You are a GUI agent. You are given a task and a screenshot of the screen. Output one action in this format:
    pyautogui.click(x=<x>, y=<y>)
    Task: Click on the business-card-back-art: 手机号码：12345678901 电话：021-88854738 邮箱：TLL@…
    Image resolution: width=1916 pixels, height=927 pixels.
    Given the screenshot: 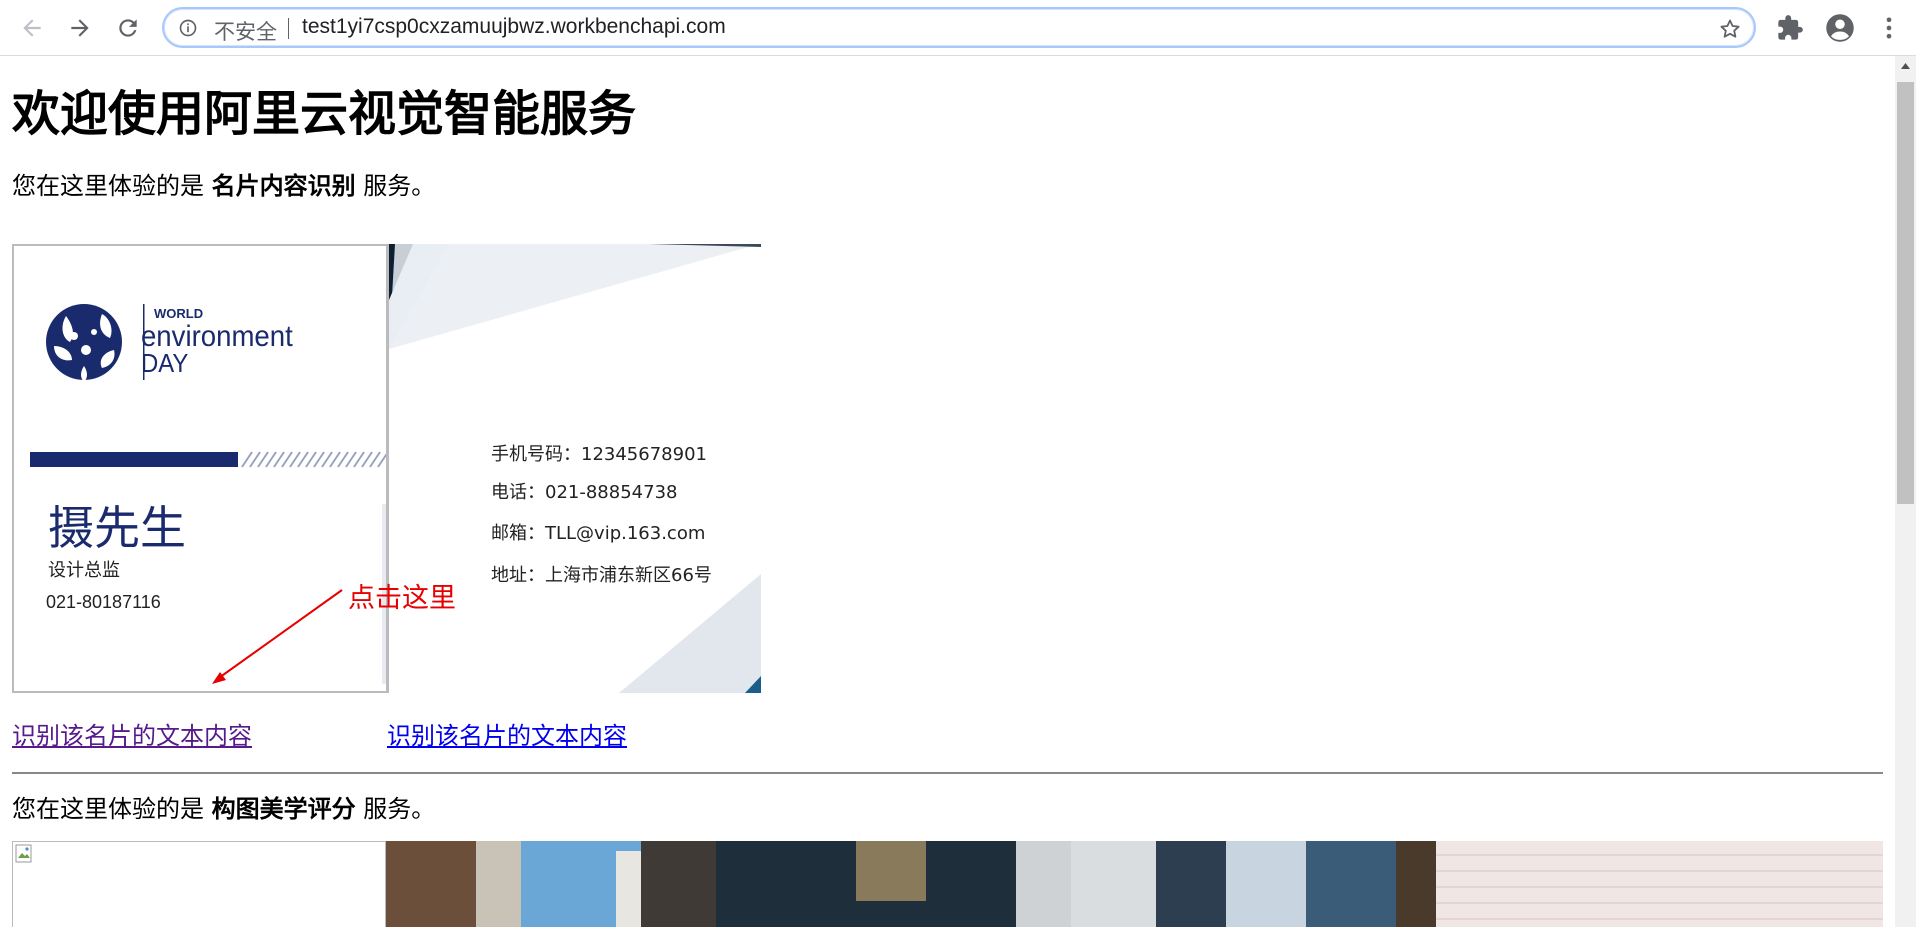 What is the action you would take?
    pyautogui.click(x=575, y=468)
    